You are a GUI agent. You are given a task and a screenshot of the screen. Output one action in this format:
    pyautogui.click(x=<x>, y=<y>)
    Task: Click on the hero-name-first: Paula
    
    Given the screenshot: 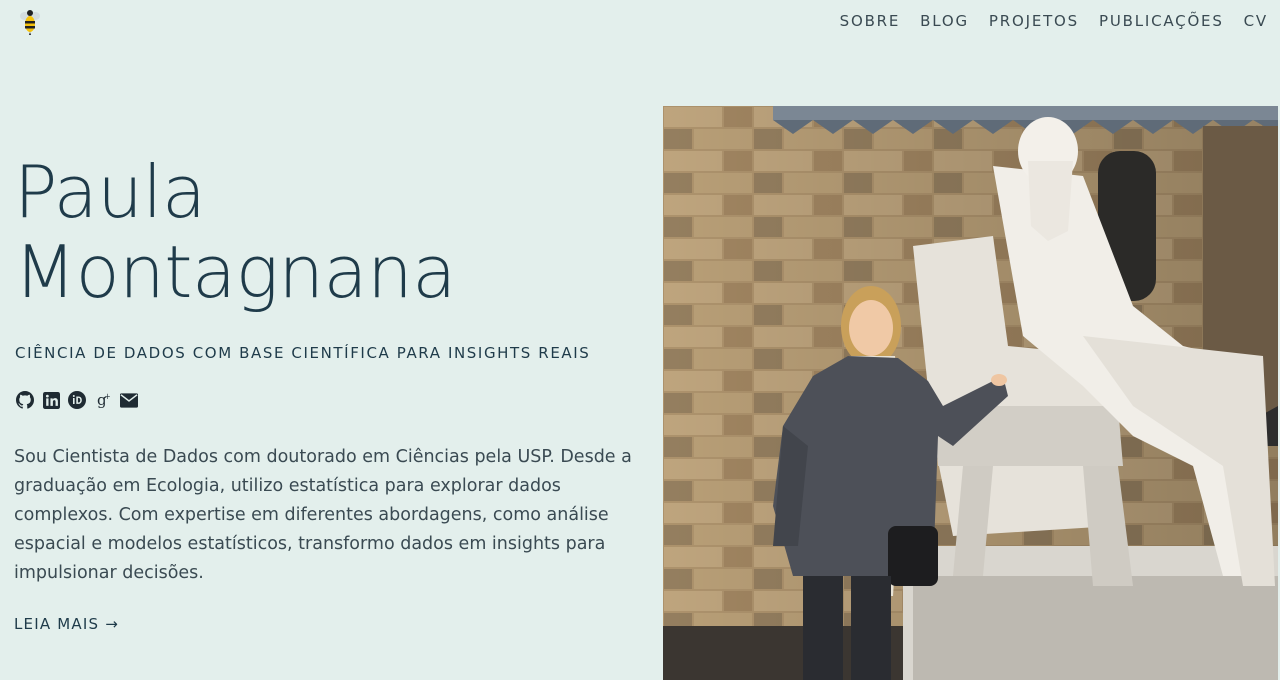 What is the action you would take?
    pyautogui.click(x=110, y=192)
    